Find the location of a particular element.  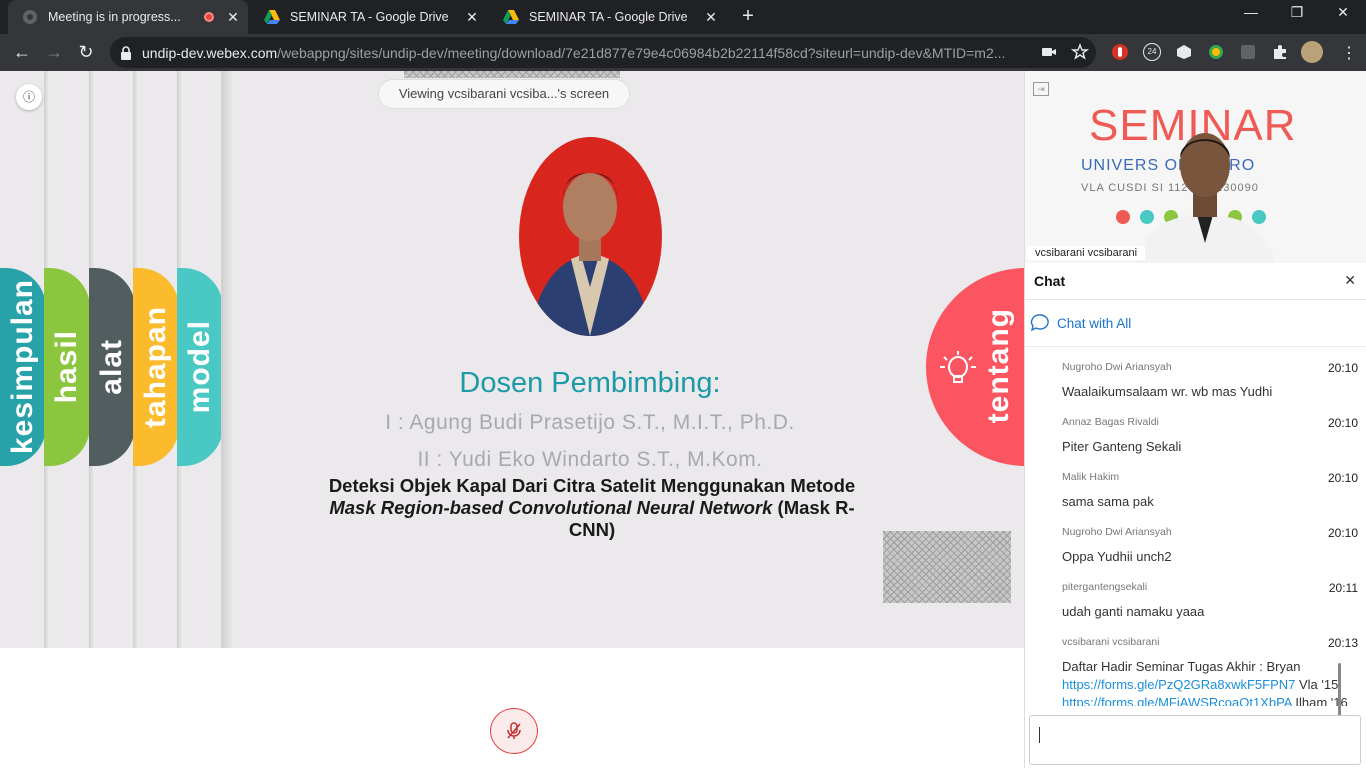

side-tab-label: alat is located at coordinates (111, 367).